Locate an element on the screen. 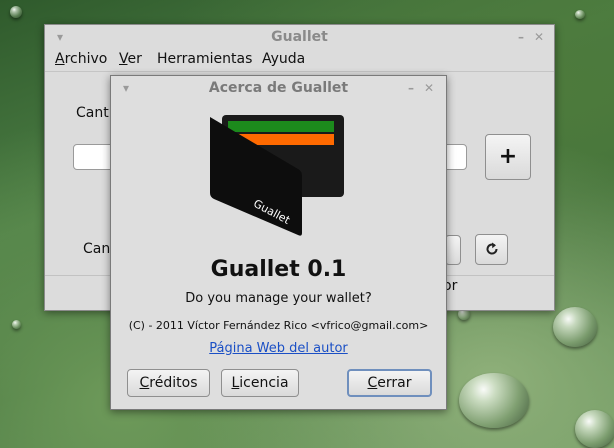 The image size is (614, 448). menu-ver: Ver is located at coordinates (130, 59).